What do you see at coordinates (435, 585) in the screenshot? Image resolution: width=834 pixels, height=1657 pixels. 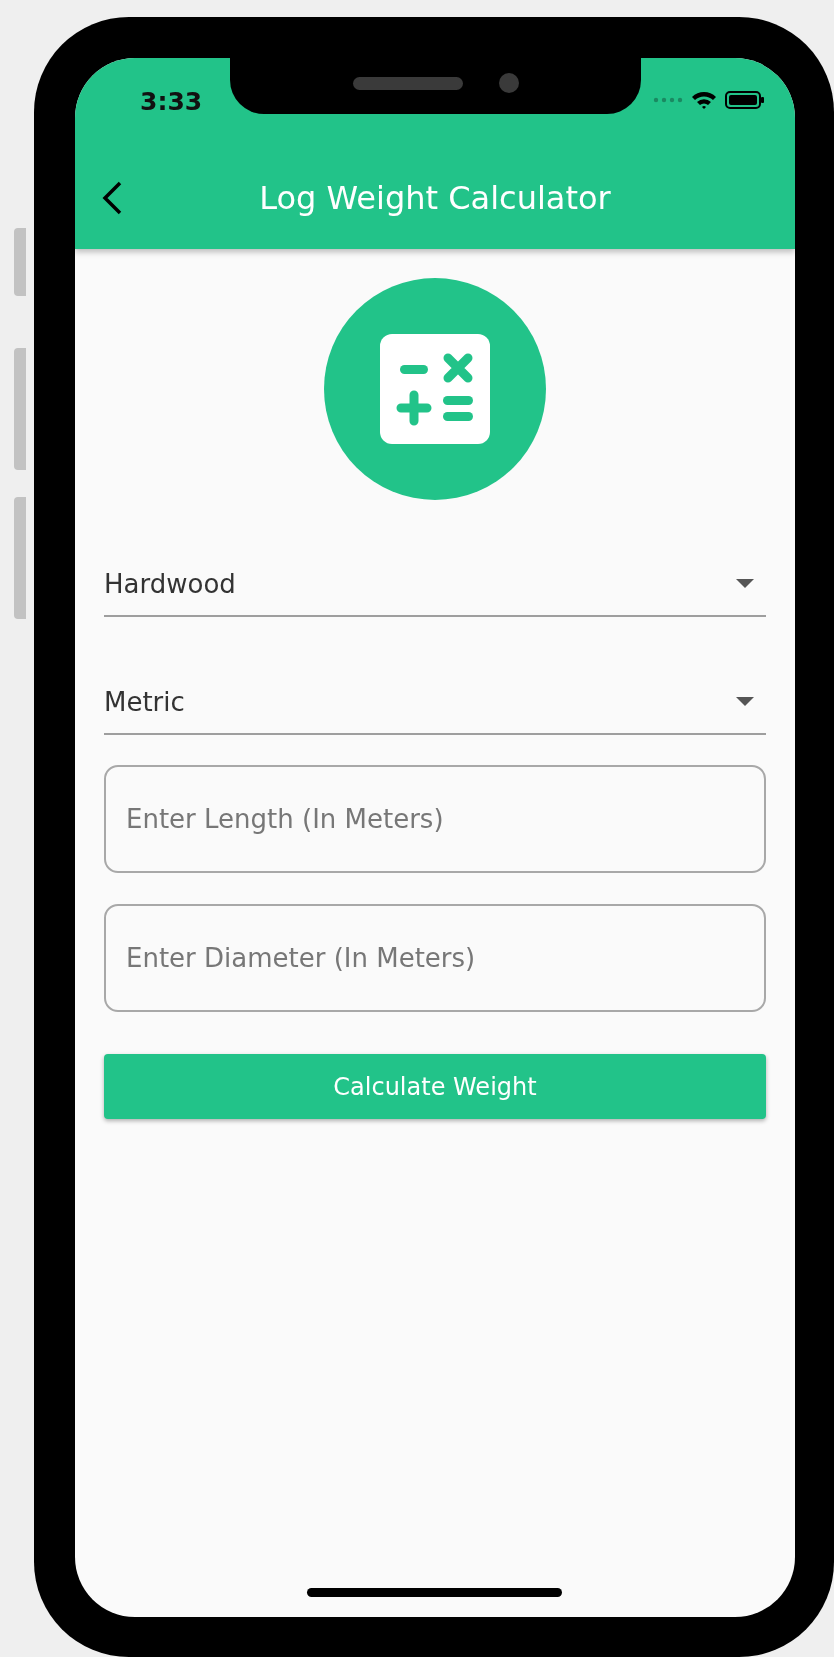 I see `dropdown: Hardwood` at bounding box center [435, 585].